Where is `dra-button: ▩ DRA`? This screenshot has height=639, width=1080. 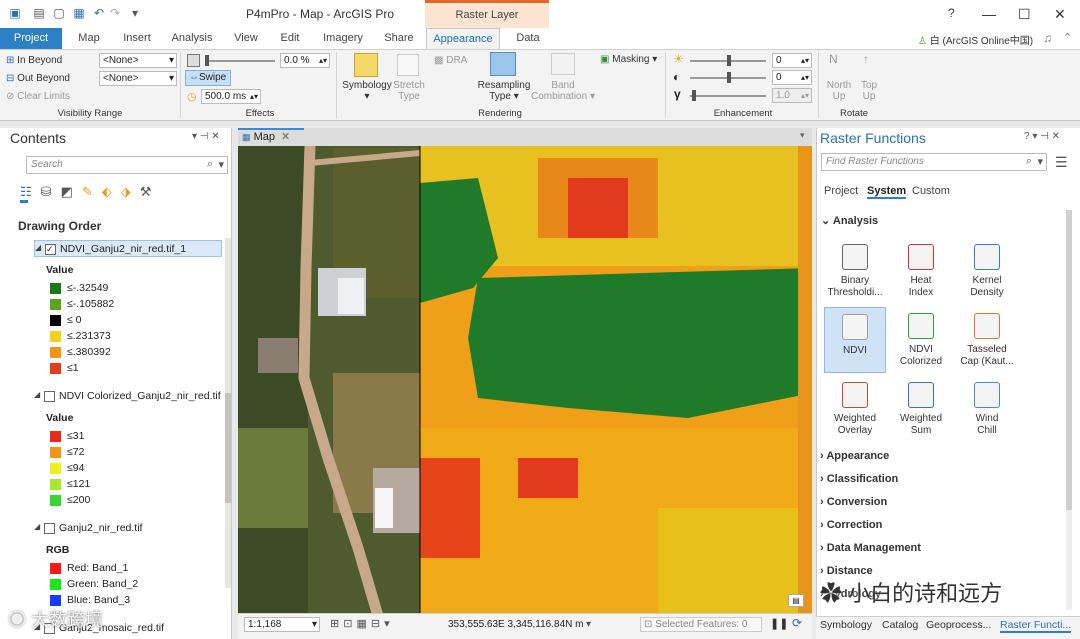 dra-button: ▩ DRA is located at coordinates (450, 60).